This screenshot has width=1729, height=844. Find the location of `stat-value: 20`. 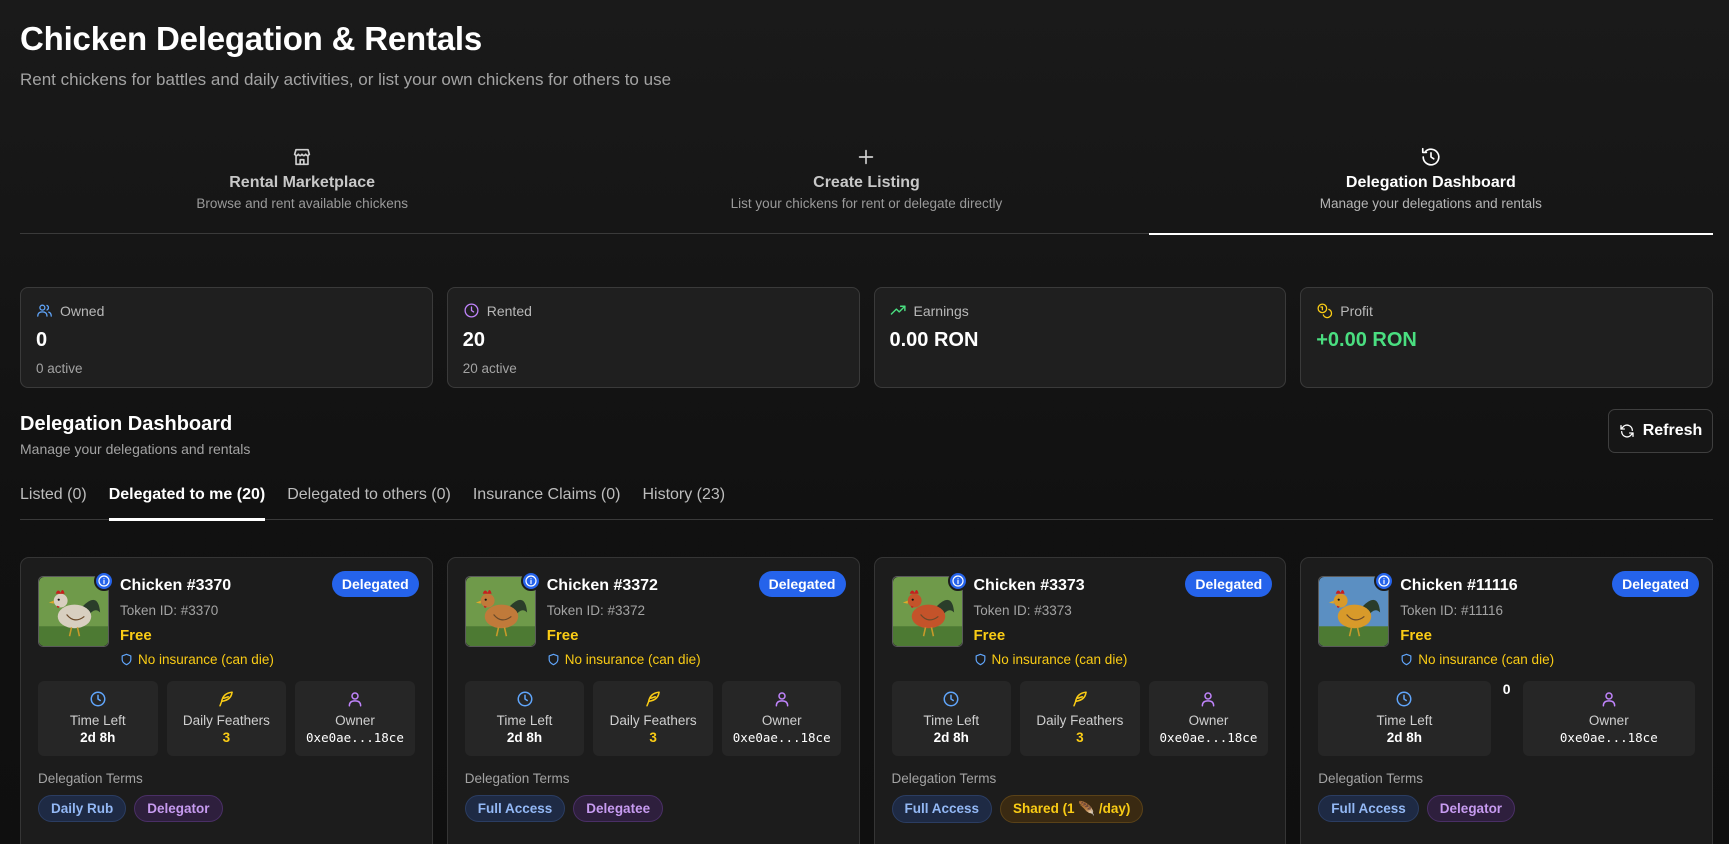

stat-value: 20 is located at coordinates (473, 340).